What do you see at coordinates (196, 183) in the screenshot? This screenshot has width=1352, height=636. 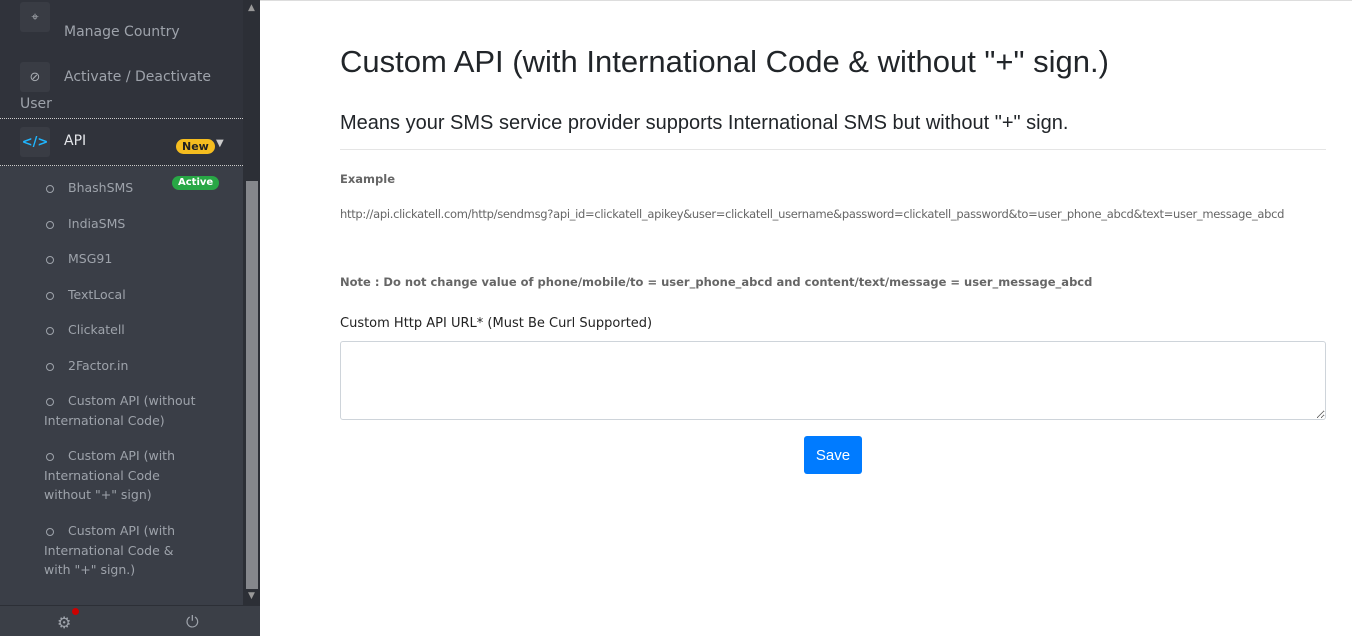 I see `active-badge: Active` at bounding box center [196, 183].